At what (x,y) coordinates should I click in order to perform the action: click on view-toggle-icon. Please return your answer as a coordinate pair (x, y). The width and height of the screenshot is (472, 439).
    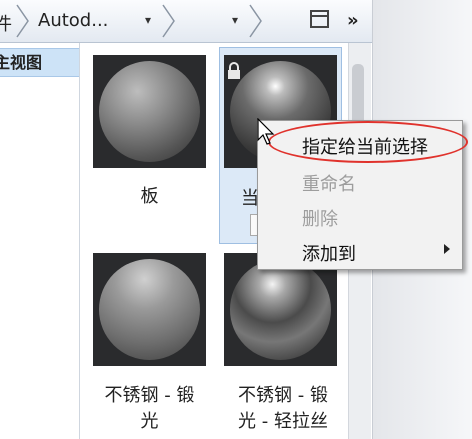
    Looking at the image, I should click on (319, 19).